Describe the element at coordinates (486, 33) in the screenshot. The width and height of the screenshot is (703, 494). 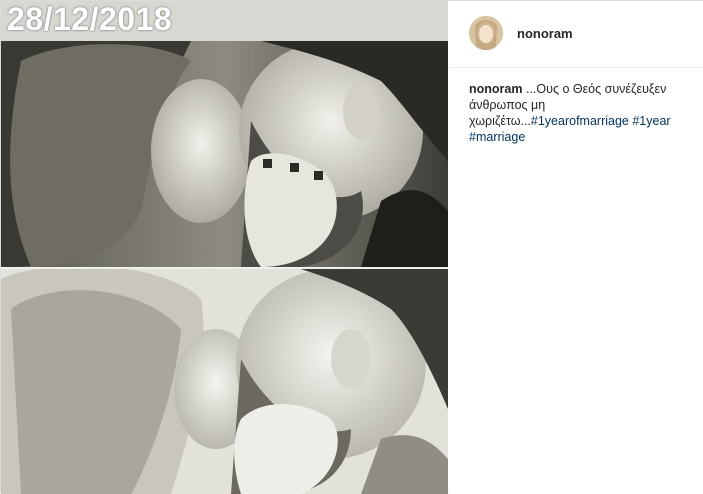
I see `avatar` at that location.